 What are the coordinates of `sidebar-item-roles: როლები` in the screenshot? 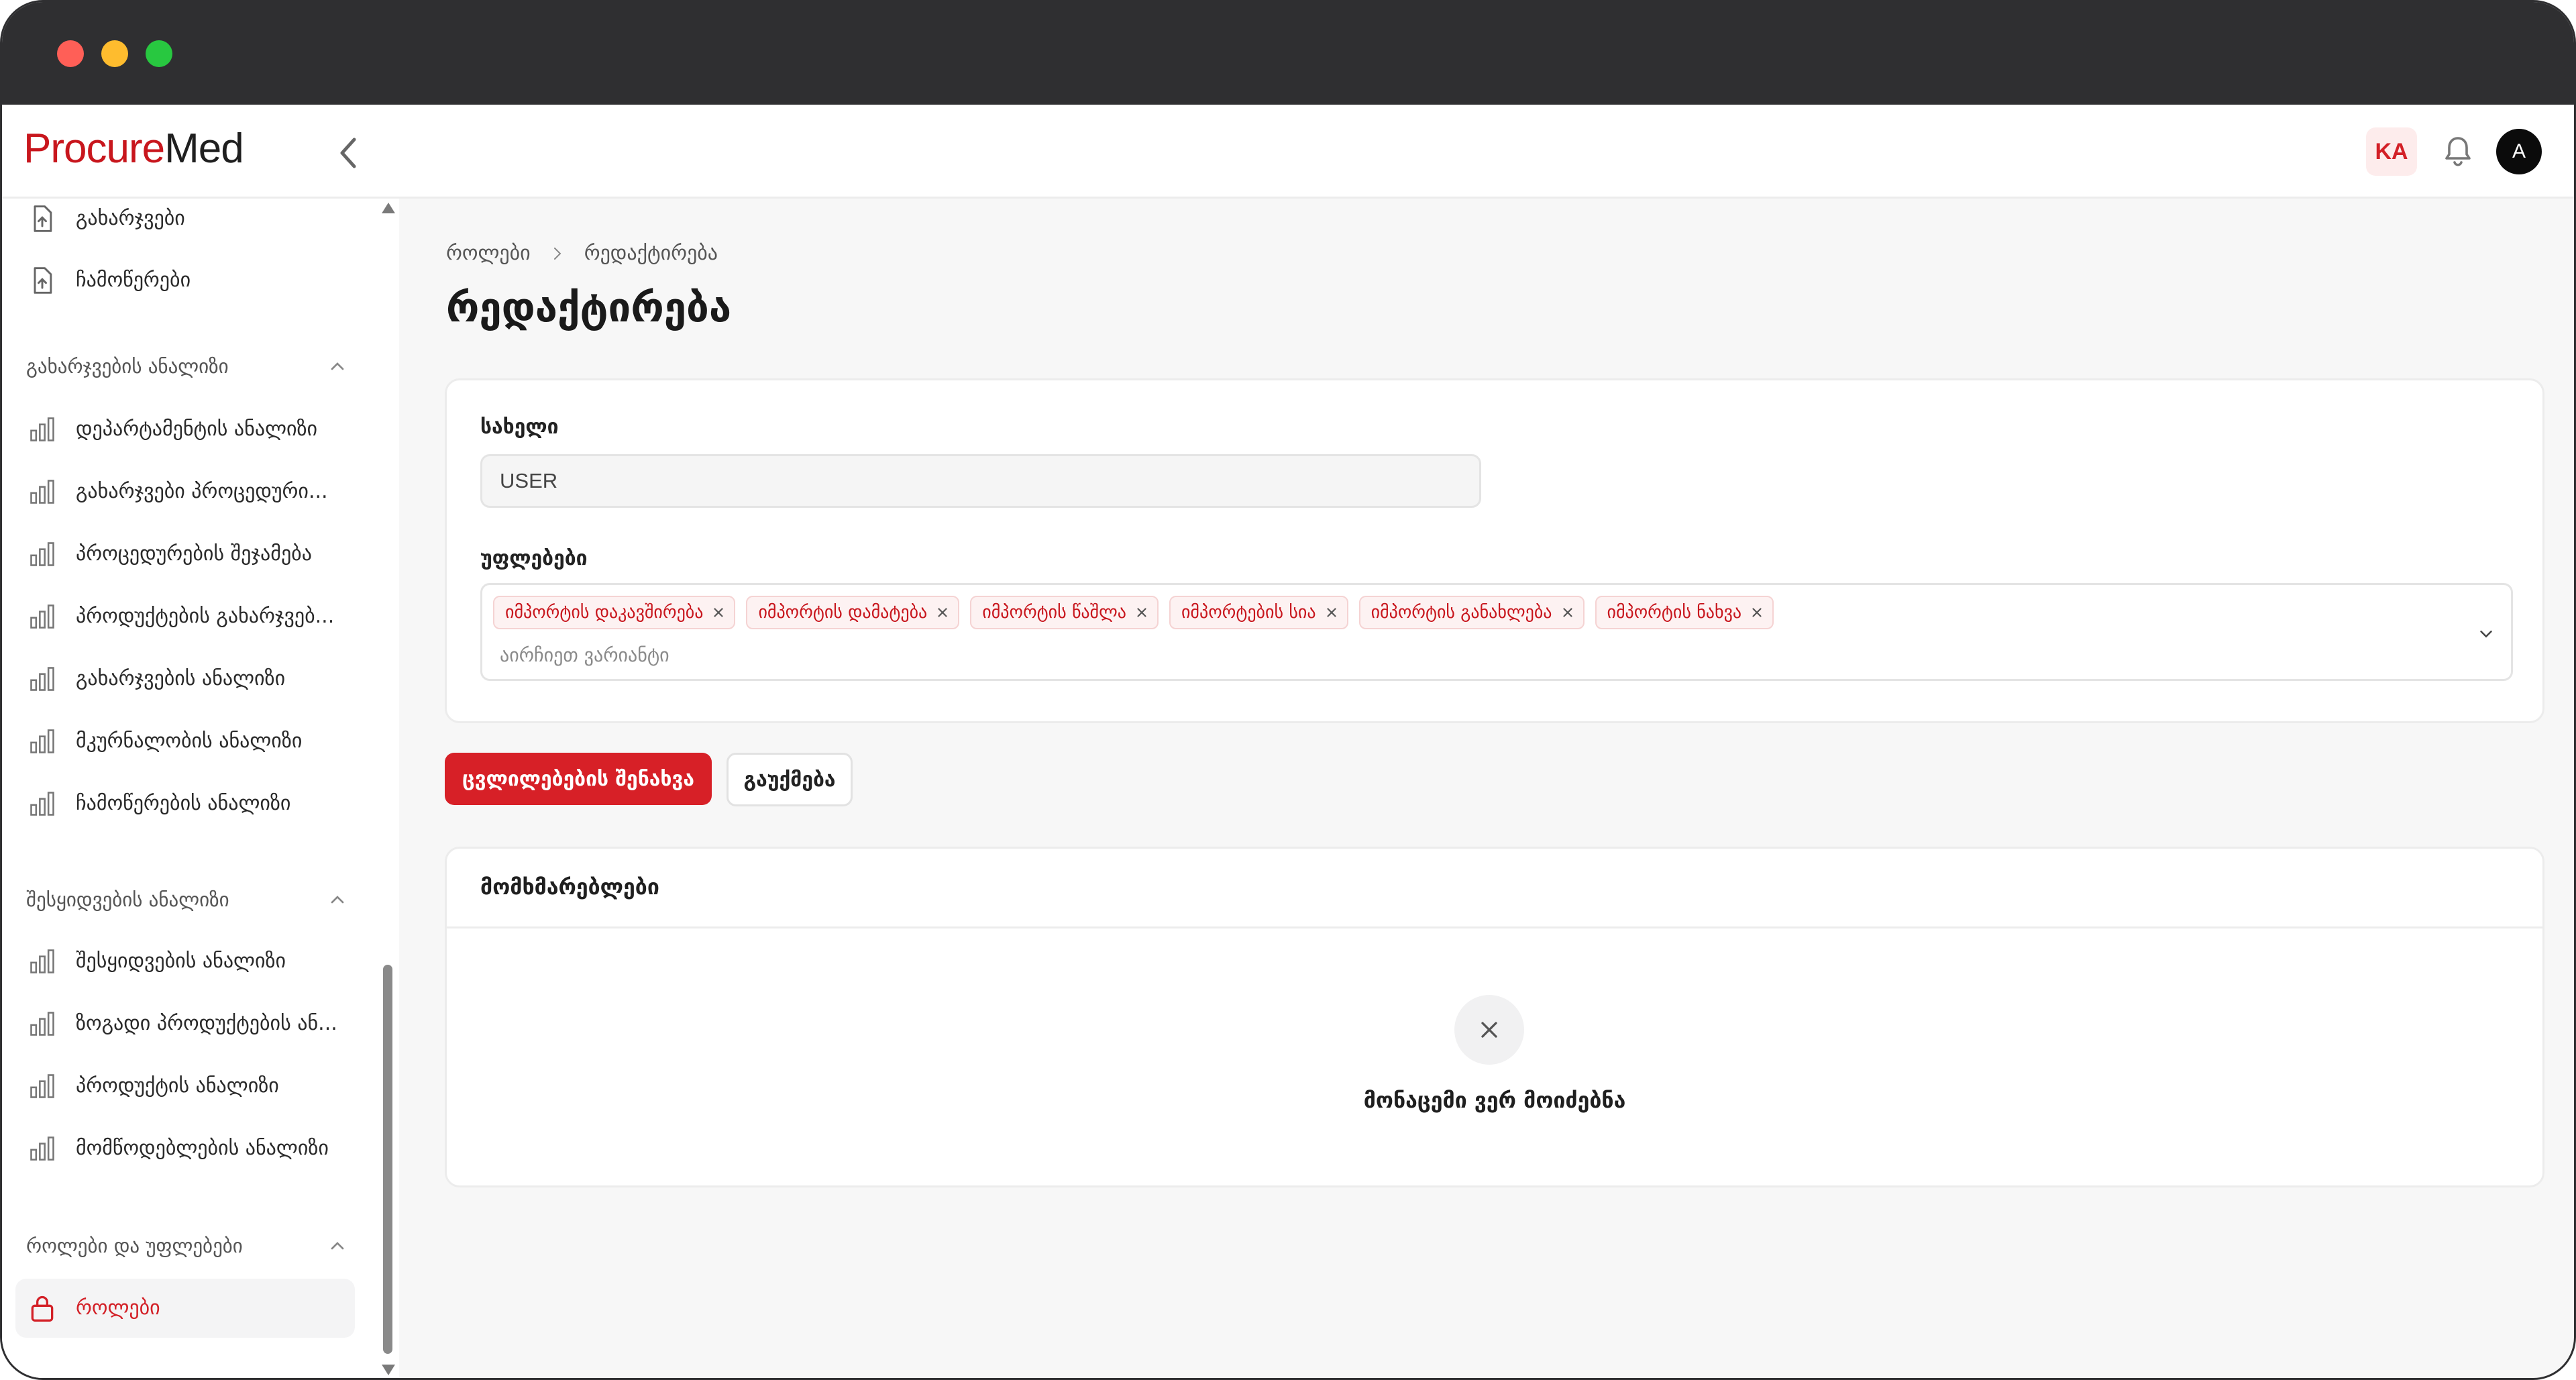 It's located at (185, 1308).